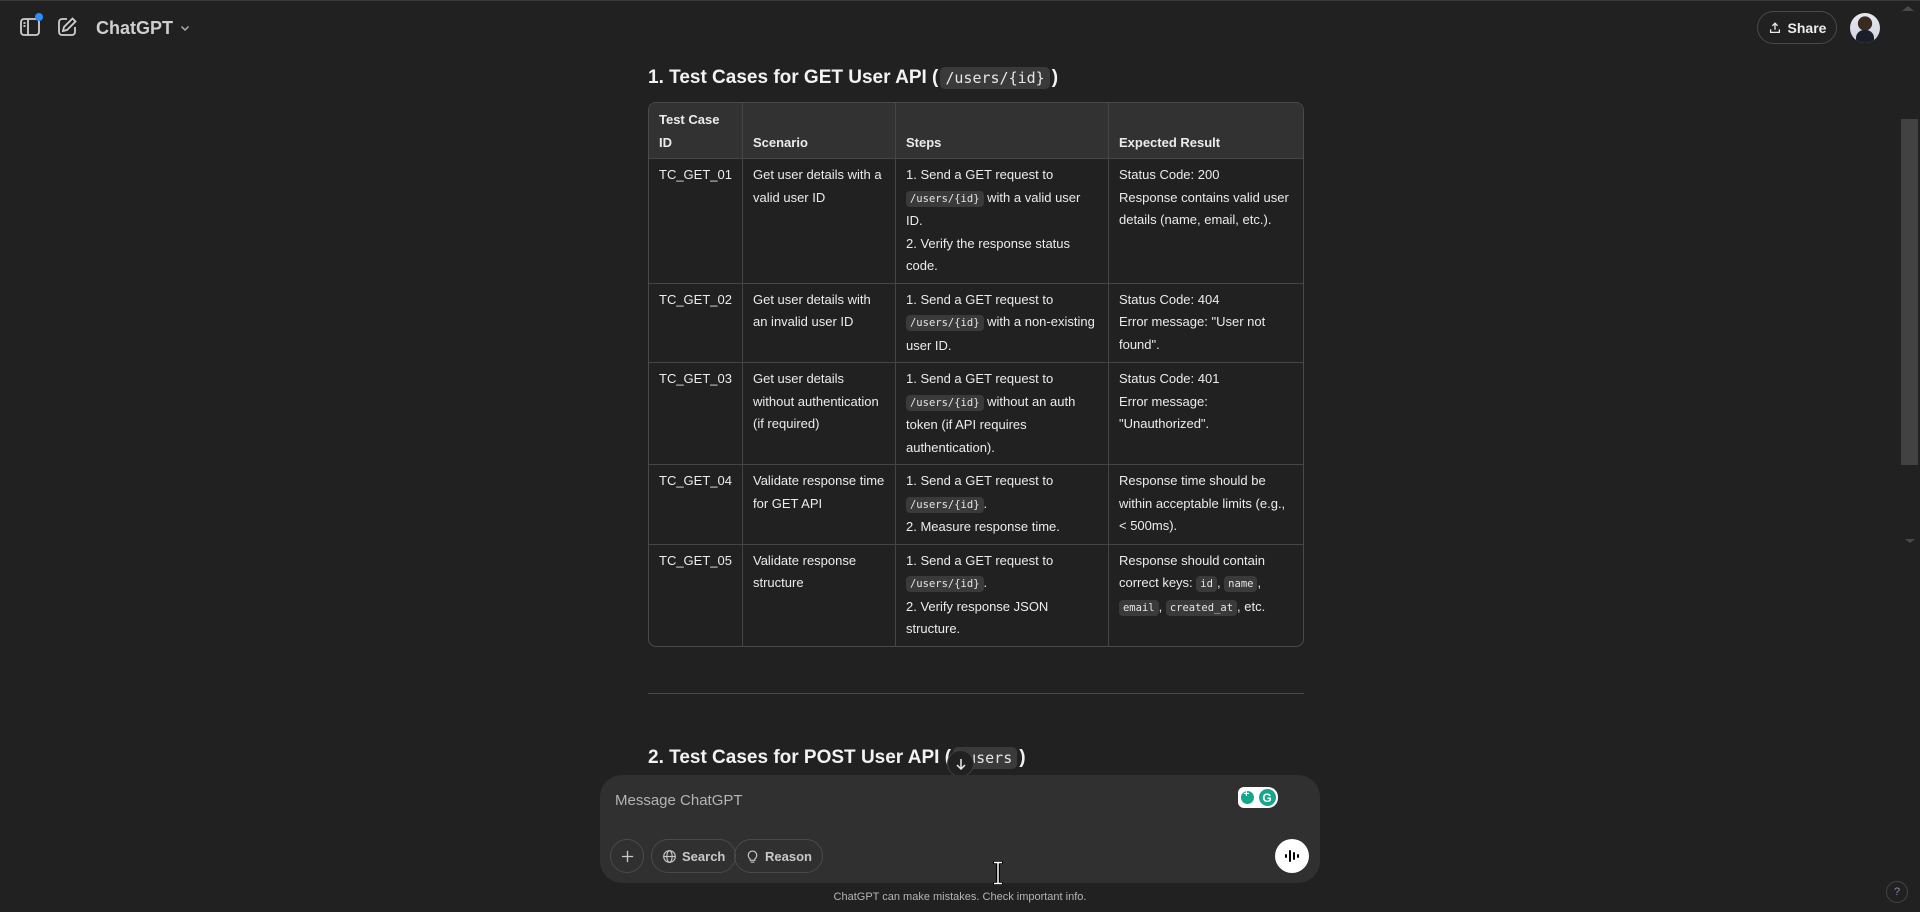 The width and height of the screenshot is (1920, 912). Describe the element at coordinates (998, 873) in the screenshot. I see `text-cursor-icon` at that location.